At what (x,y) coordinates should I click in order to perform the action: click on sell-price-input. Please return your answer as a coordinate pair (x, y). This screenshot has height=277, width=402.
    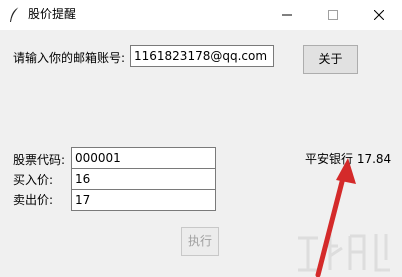
    Looking at the image, I should click on (143, 200).